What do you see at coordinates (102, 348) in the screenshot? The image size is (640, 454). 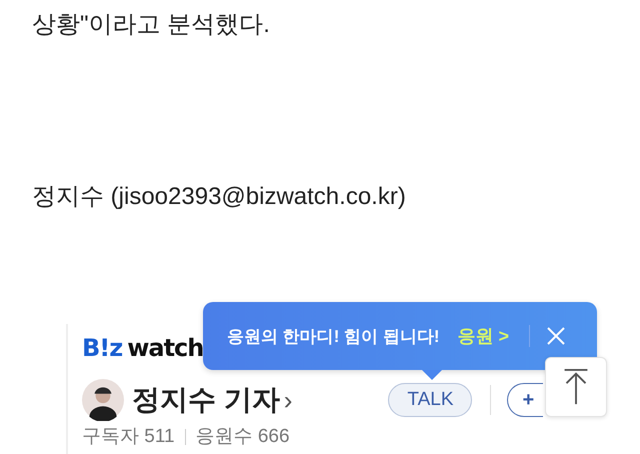 I see `logo-mark: B!z` at bounding box center [102, 348].